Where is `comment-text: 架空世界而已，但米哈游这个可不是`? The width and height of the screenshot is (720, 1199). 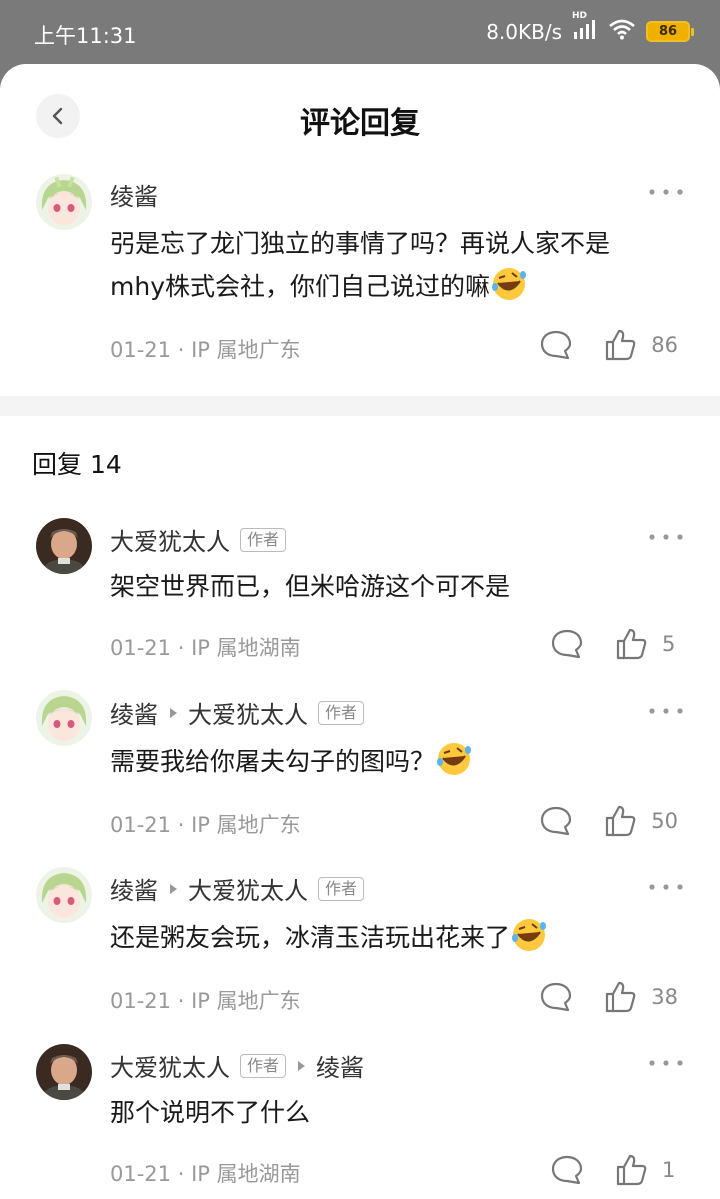 comment-text: 架空世界而已，但米哈游这个可不是 is located at coordinates (310, 586).